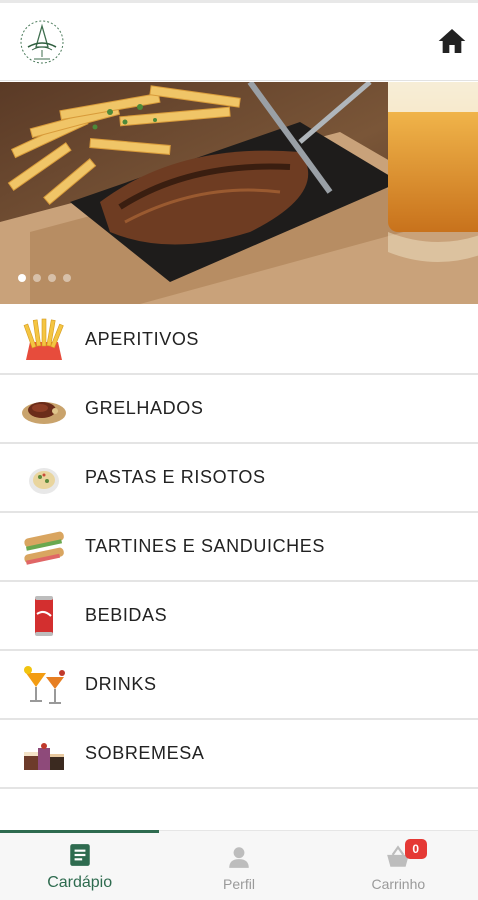  I want to click on category-label: TARTINES E SANDUICHES, so click(205, 546).